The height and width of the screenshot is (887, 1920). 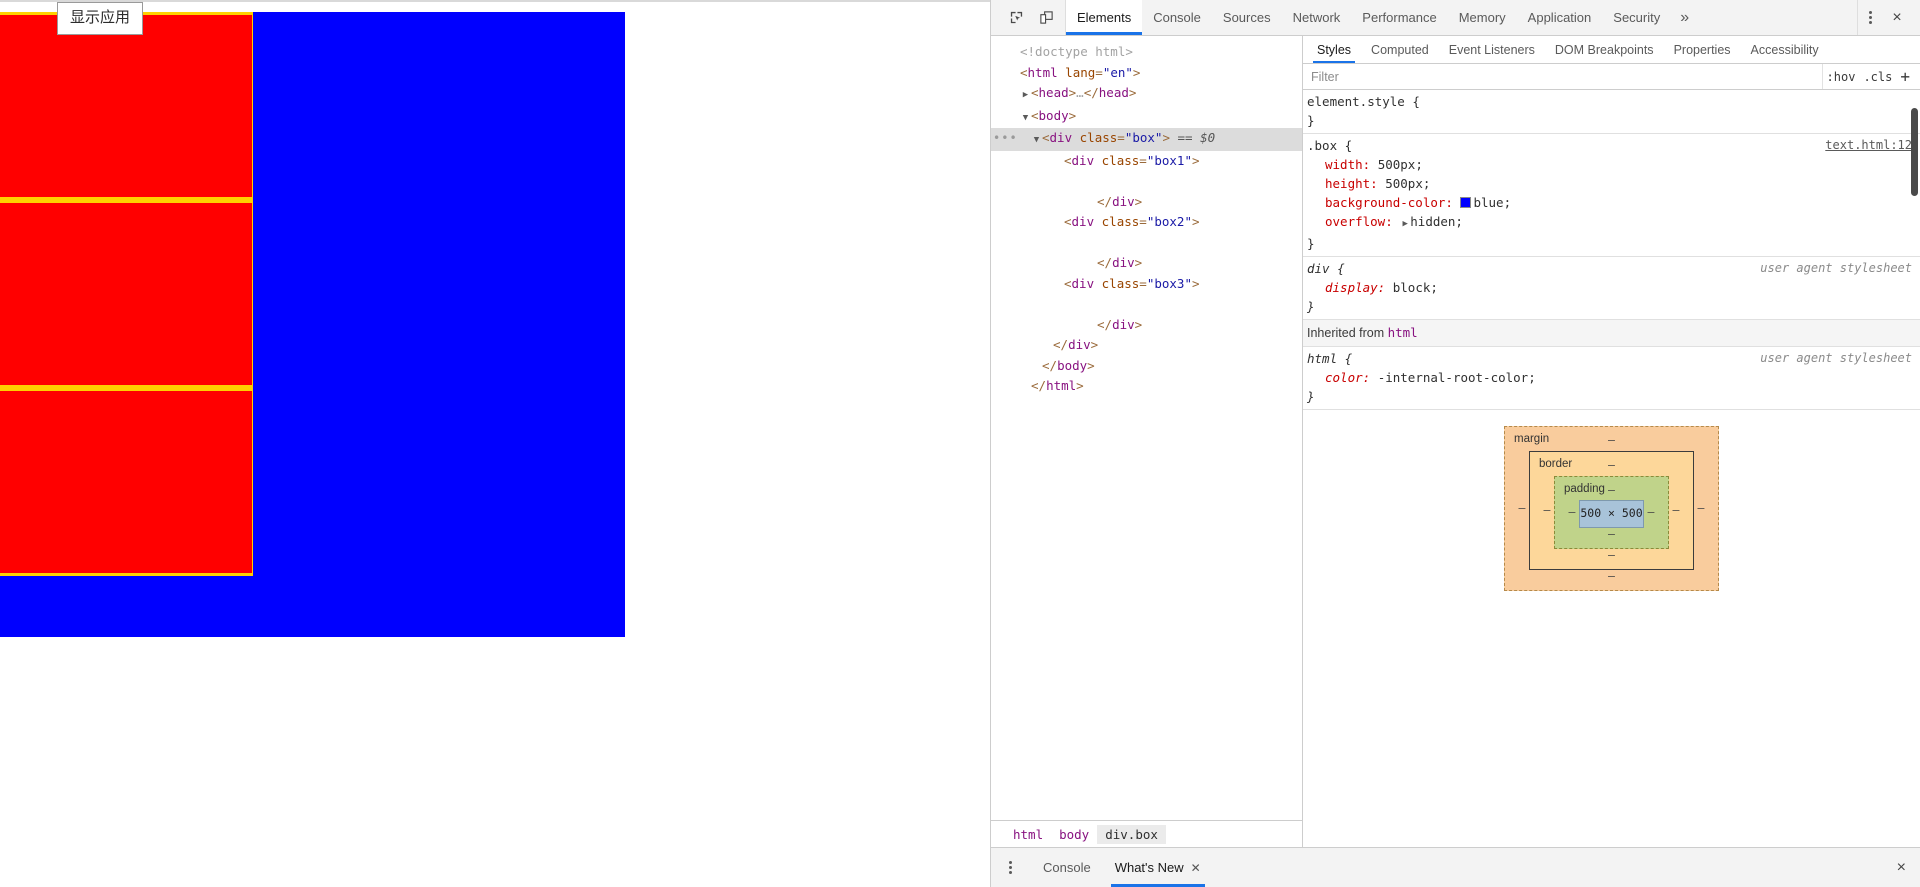 What do you see at coordinates (1338, 164) in the screenshot?
I see `declaration-property: width:` at bounding box center [1338, 164].